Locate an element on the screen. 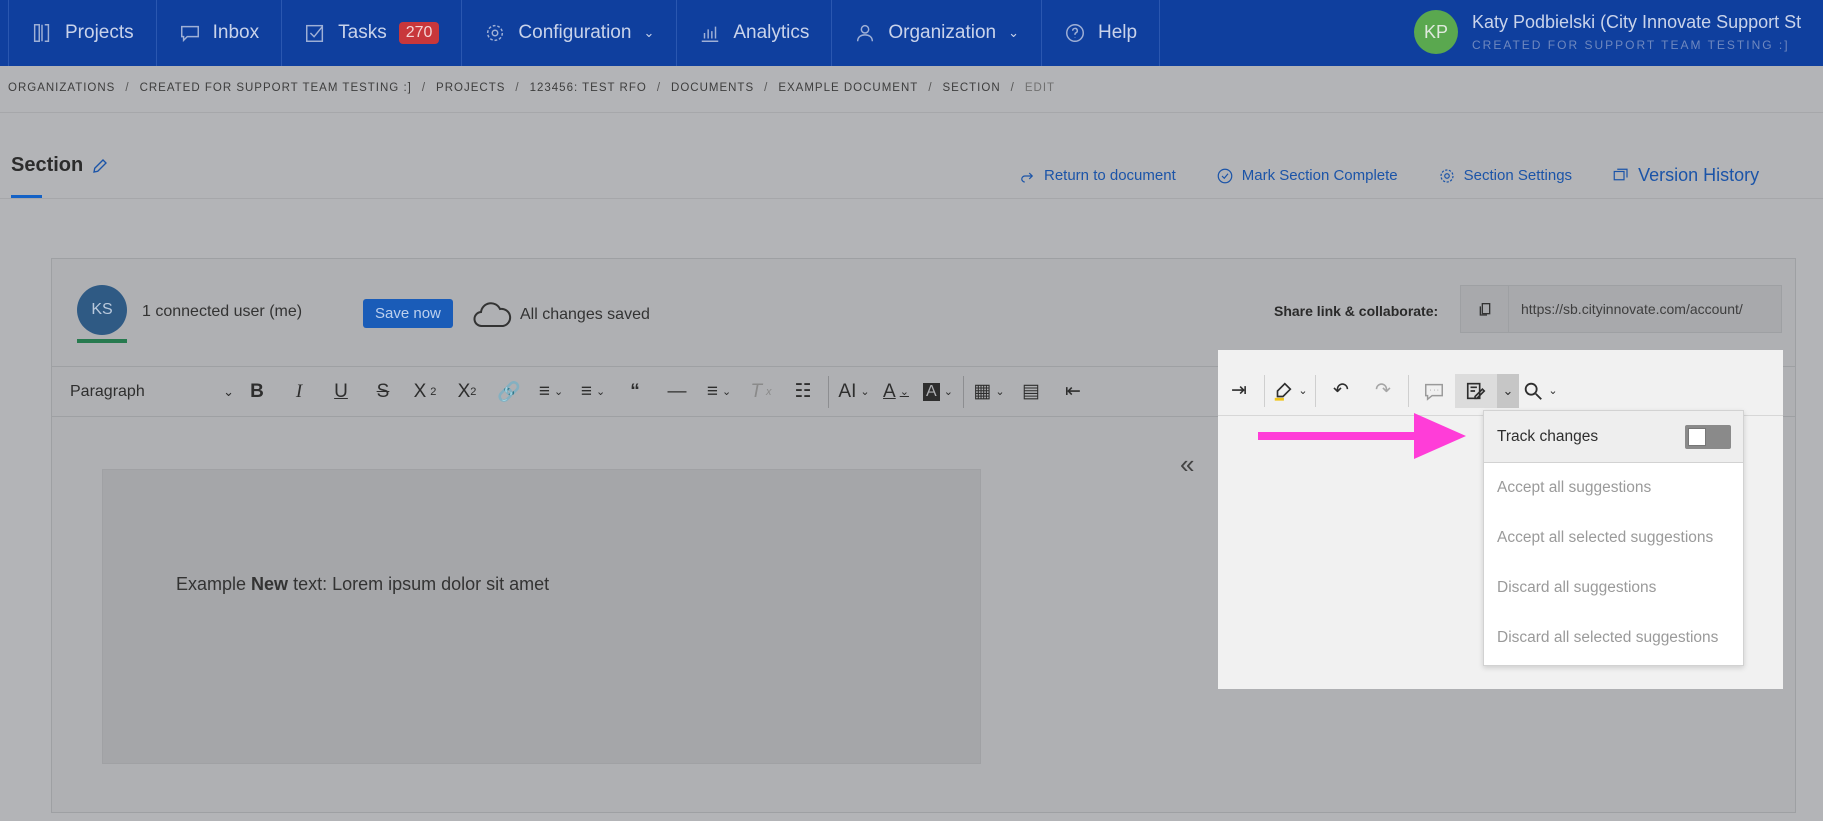  document-text-start: Example is located at coordinates (214, 584).